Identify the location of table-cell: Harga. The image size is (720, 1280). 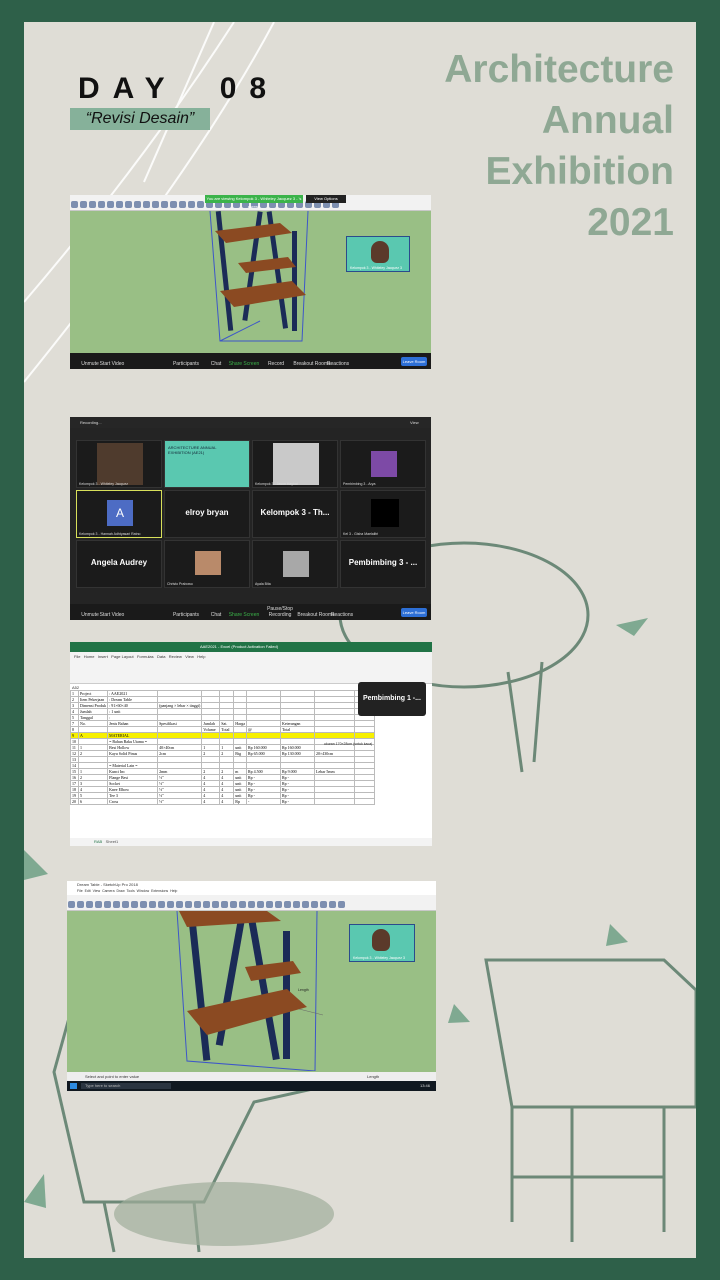
(240, 723).